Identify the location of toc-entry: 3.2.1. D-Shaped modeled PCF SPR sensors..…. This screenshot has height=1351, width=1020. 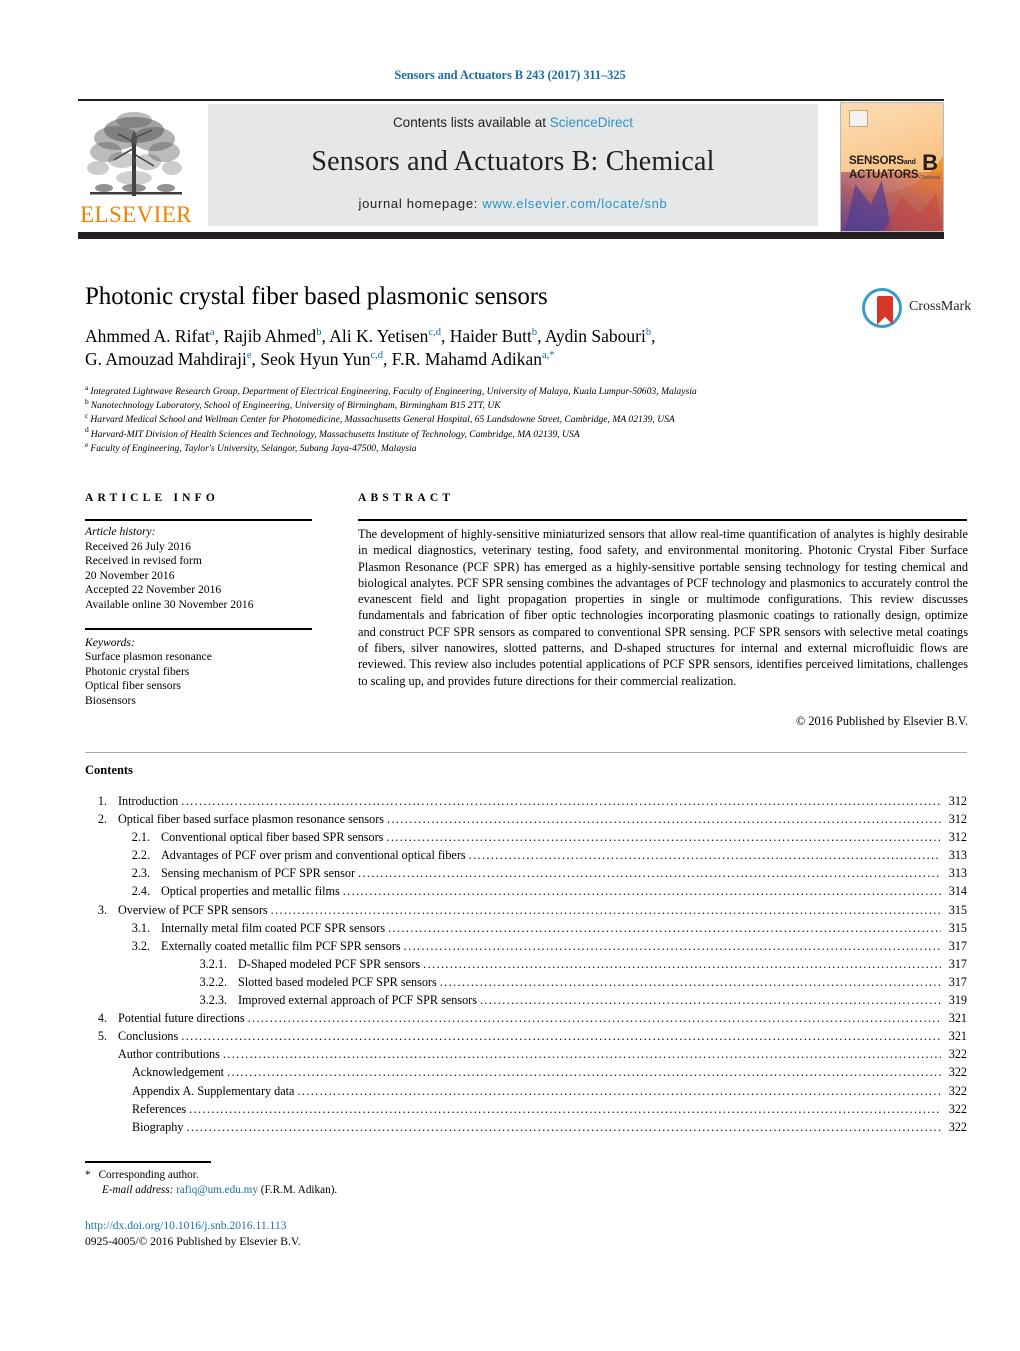
(526, 964).